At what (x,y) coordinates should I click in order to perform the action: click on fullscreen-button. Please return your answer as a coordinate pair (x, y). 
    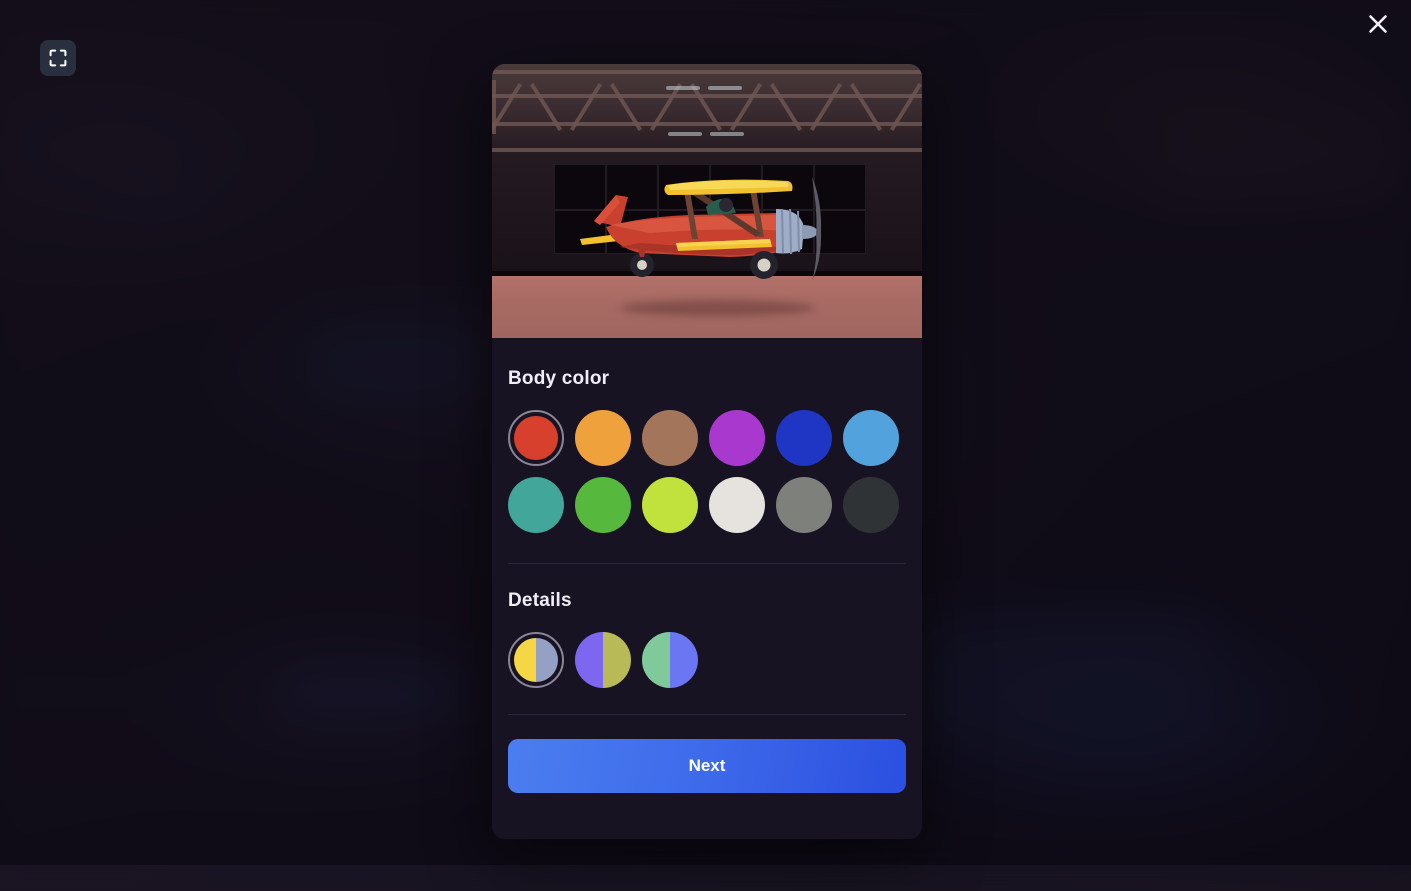
    Looking at the image, I should click on (58, 58).